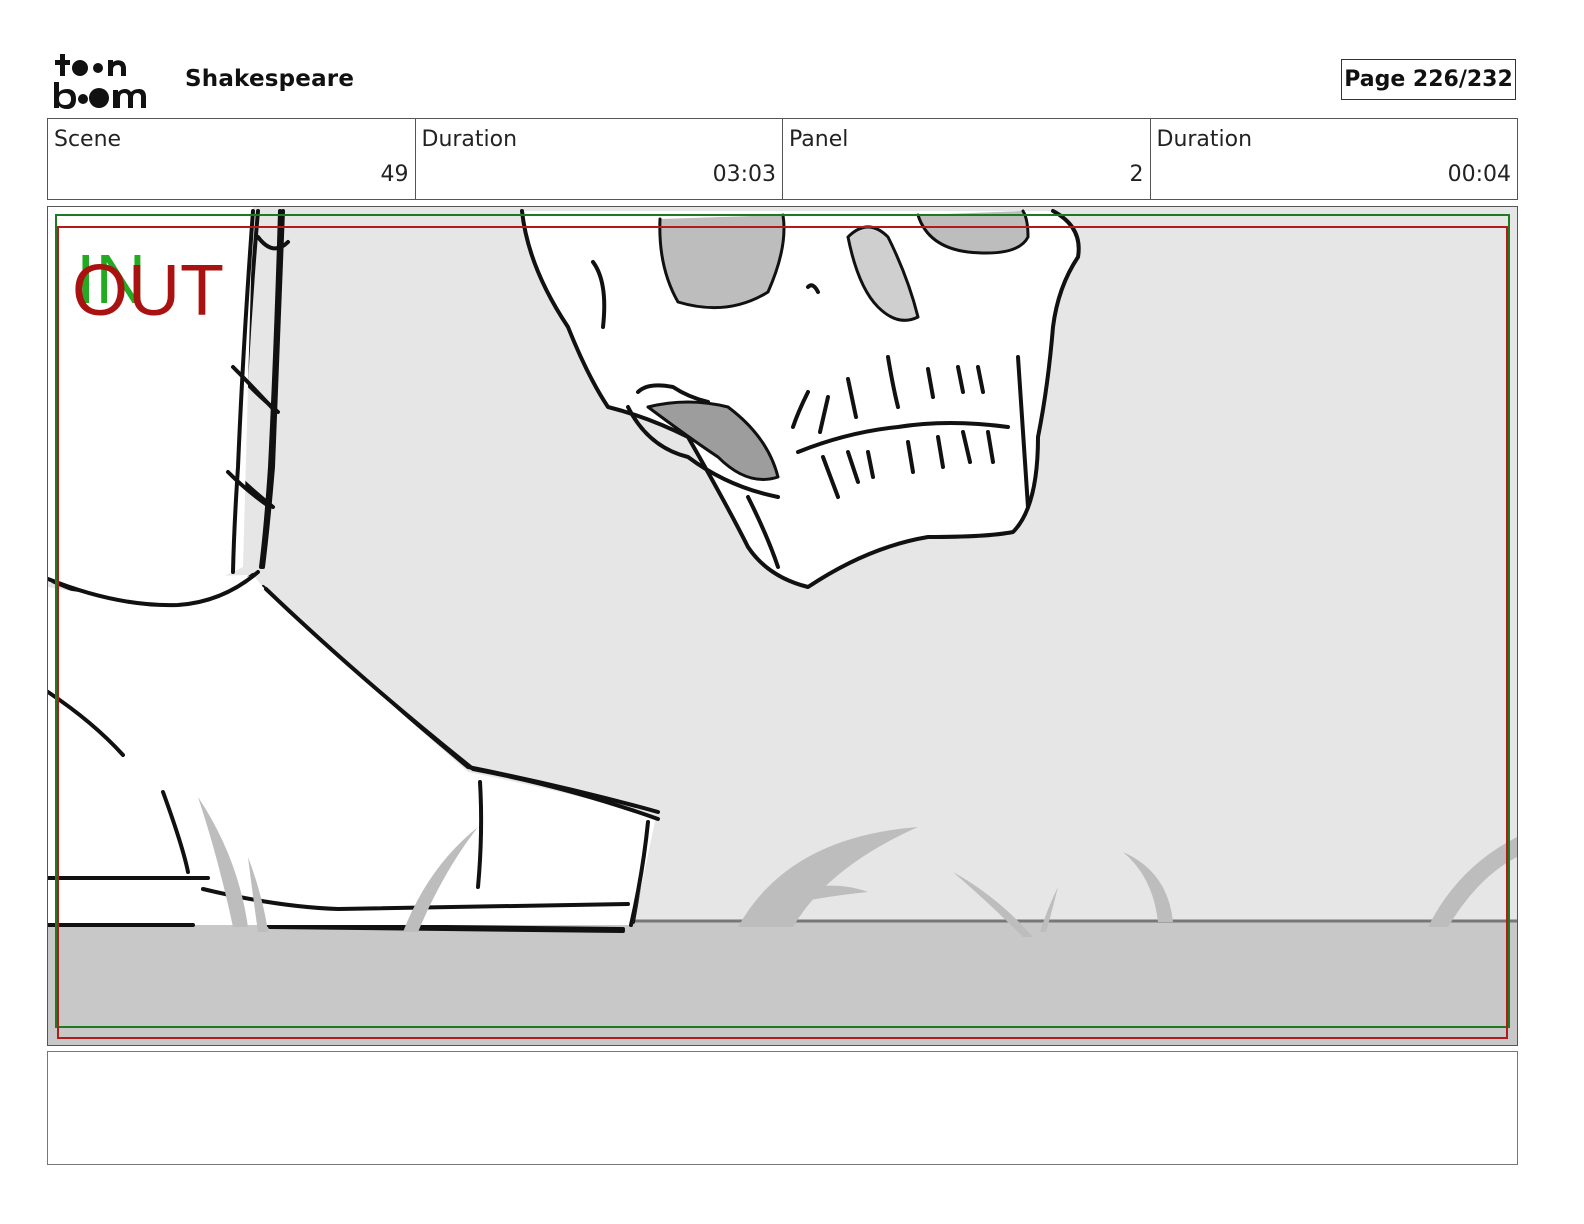 This screenshot has height=1224, width=1584. Describe the element at coordinates (967, 159) in the screenshot. I see `panel-cell: Panel 2` at that location.